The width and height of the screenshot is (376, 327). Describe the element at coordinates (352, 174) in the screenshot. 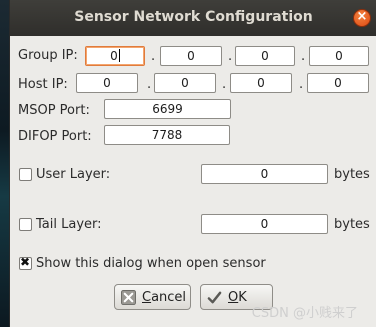

I see `user-layer-unit: bytes` at that location.